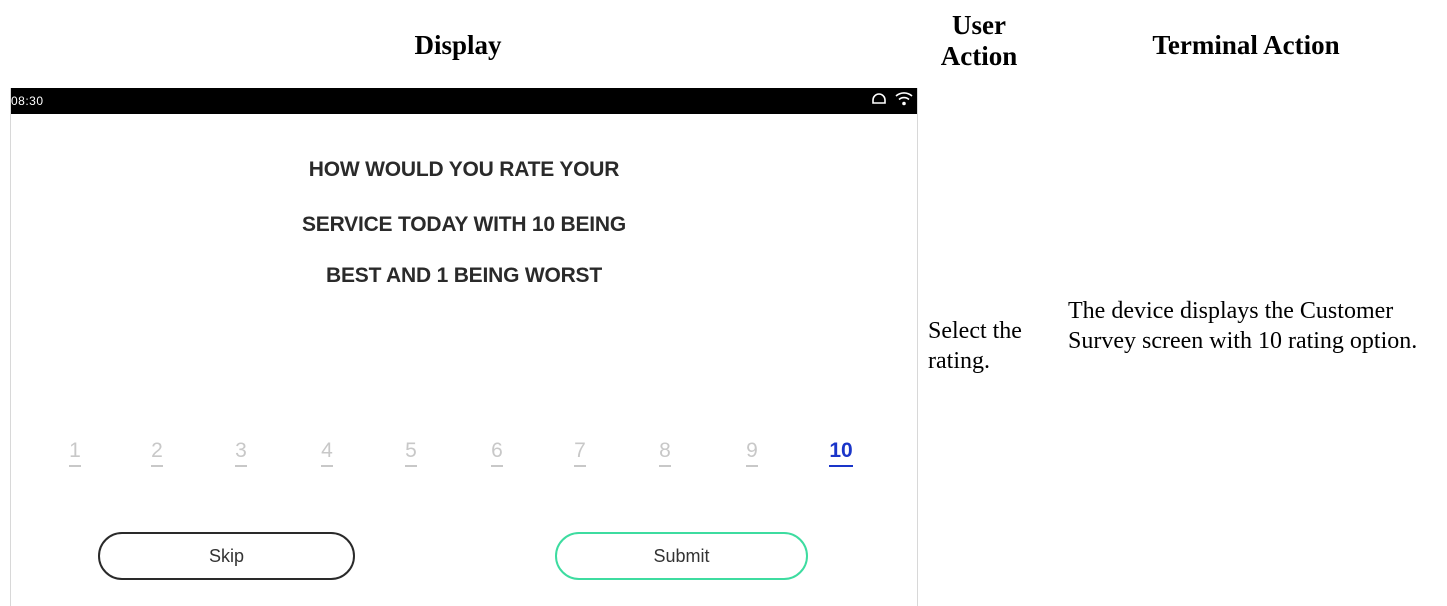 This screenshot has height=606, width=1447. Describe the element at coordinates (27, 101) in the screenshot. I see `status-time: 08:30` at that location.